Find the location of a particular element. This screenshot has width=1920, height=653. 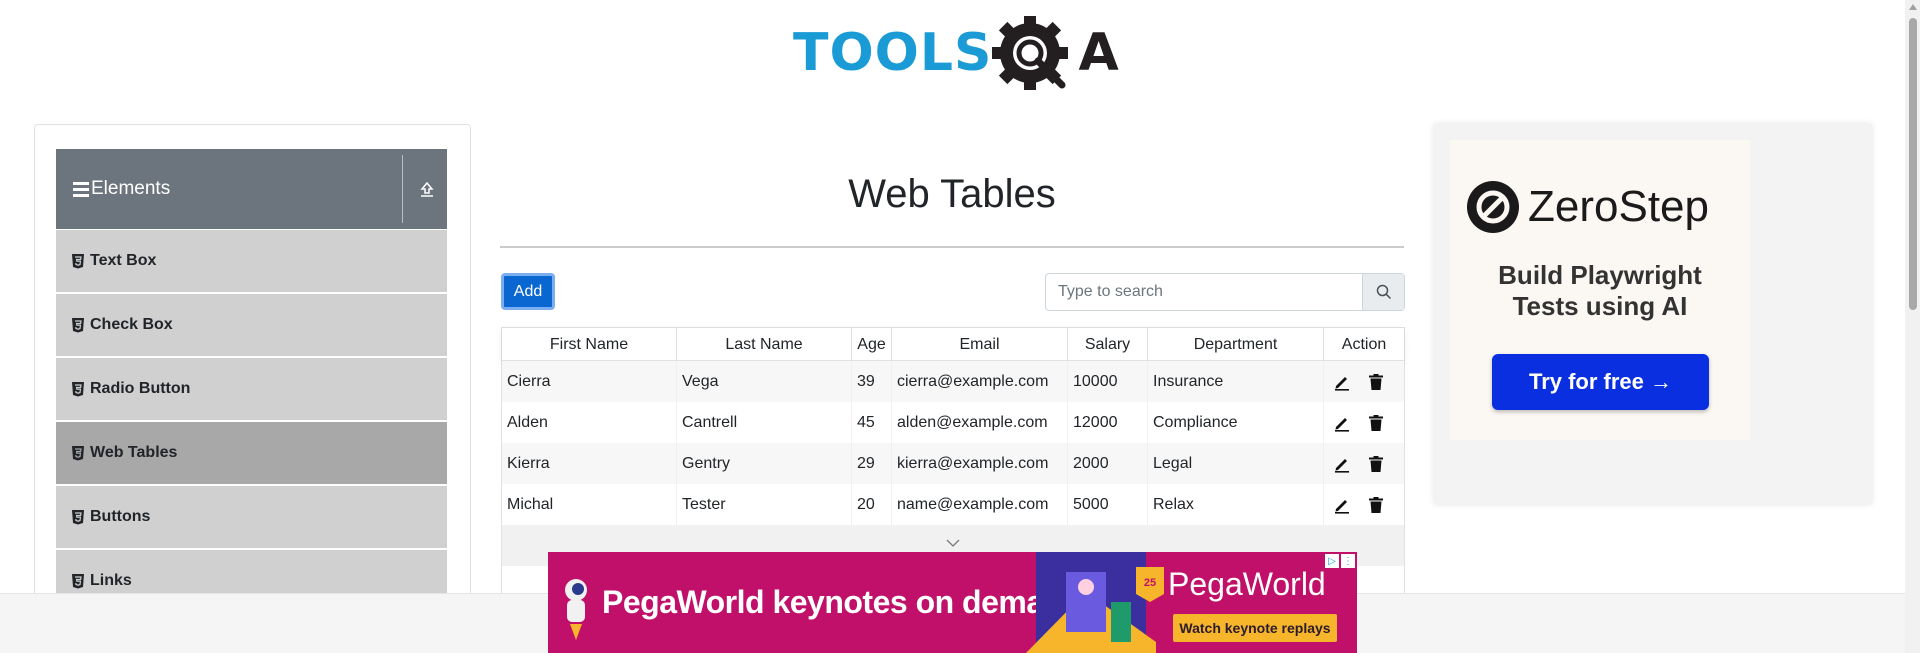

ad-tagline: Build Playwright Tests using AI is located at coordinates (1600, 291).